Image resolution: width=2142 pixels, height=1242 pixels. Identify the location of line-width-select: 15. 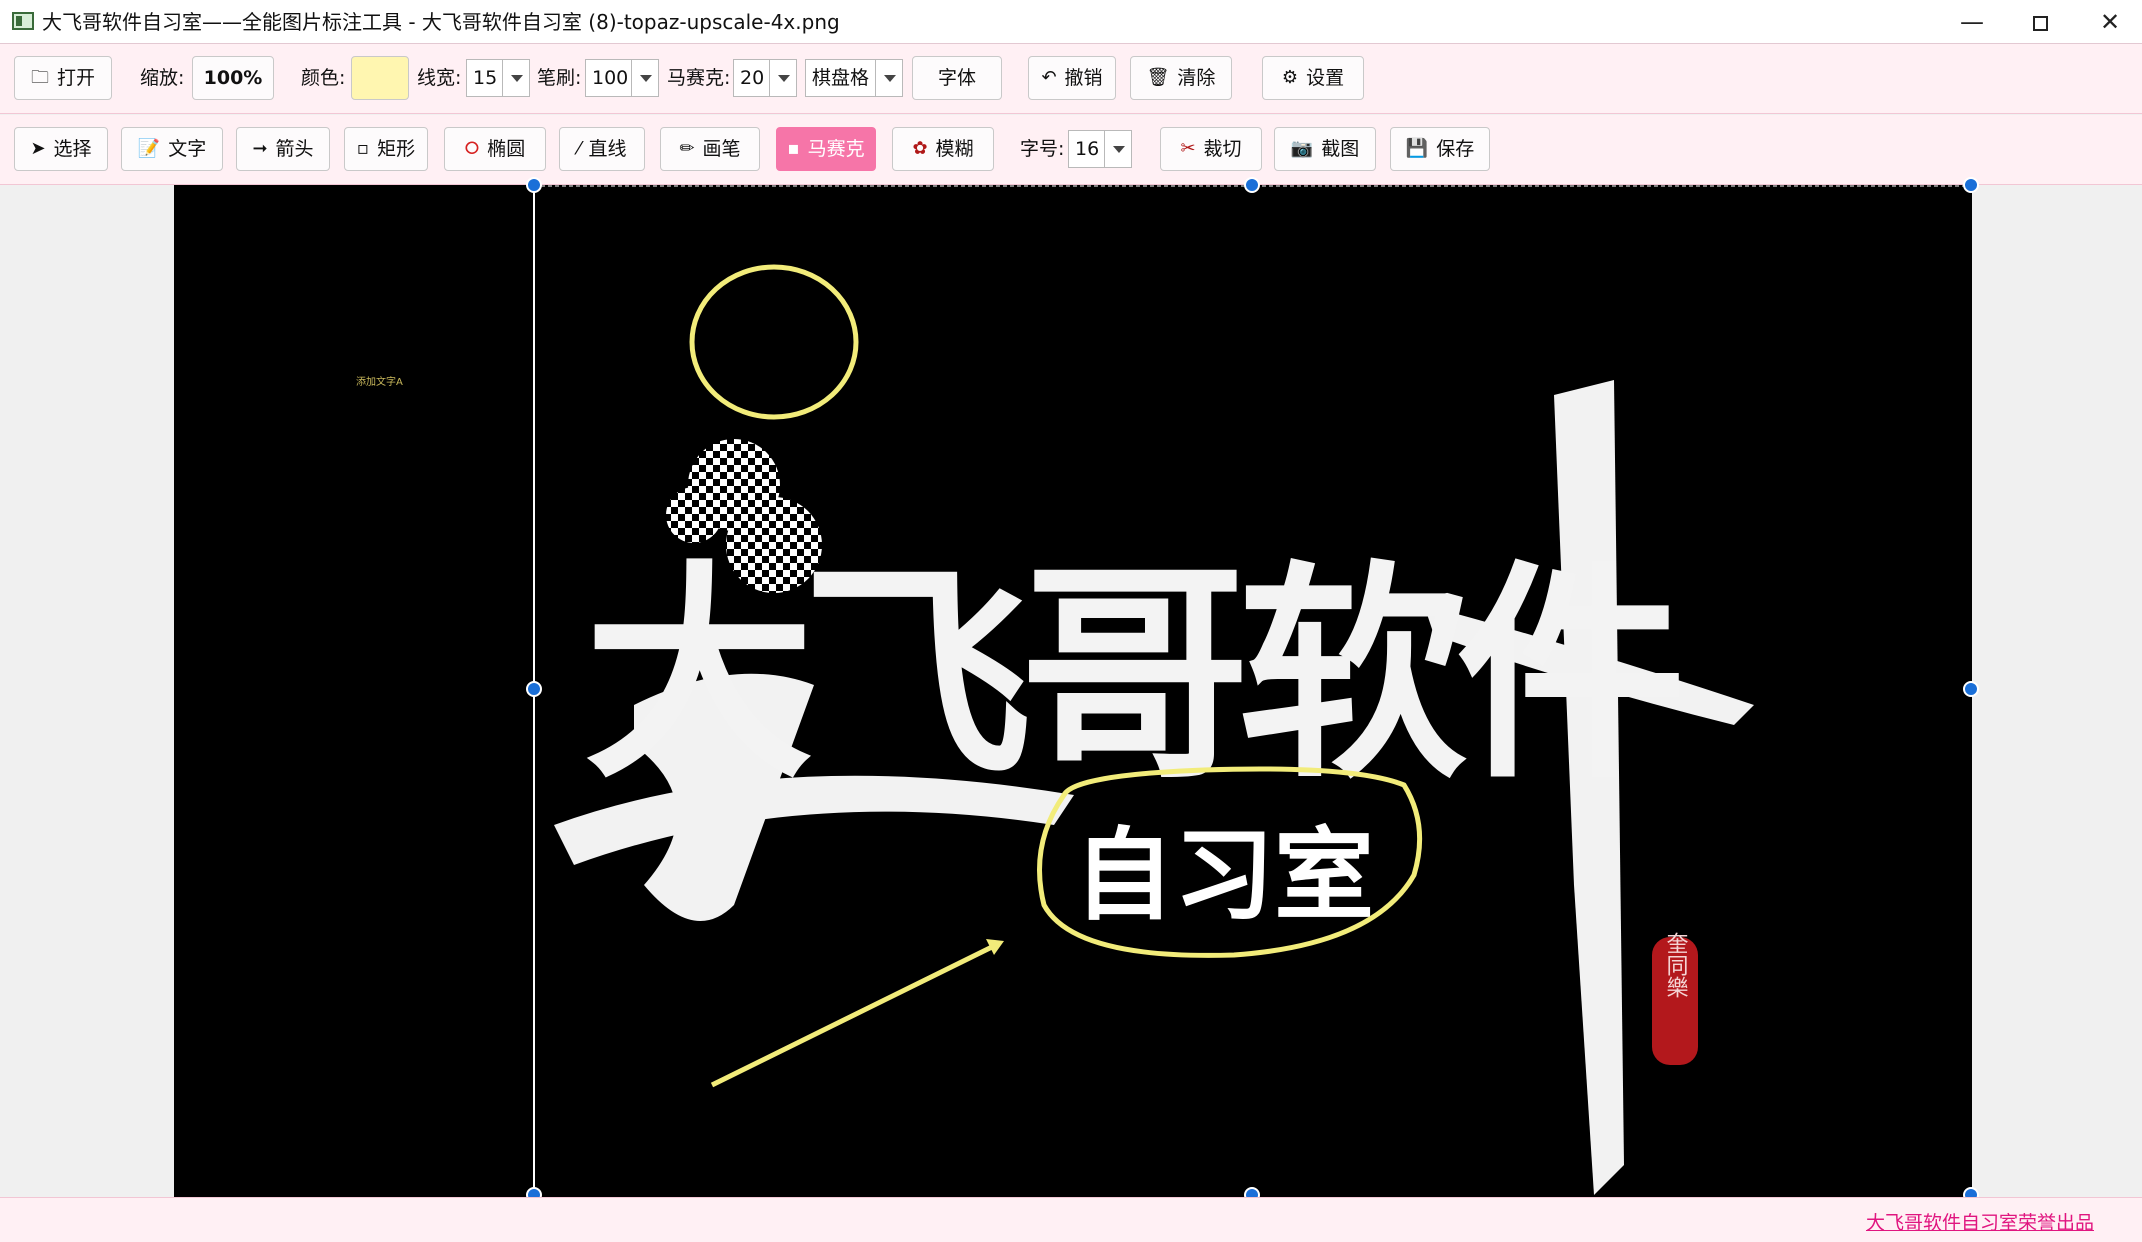
(498, 78).